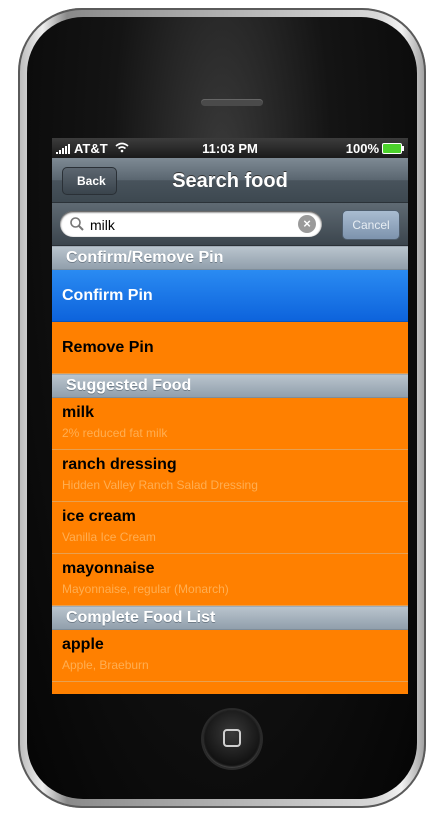 This screenshot has height=816, width=435. I want to click on food-name: milk, so click(78, 412).